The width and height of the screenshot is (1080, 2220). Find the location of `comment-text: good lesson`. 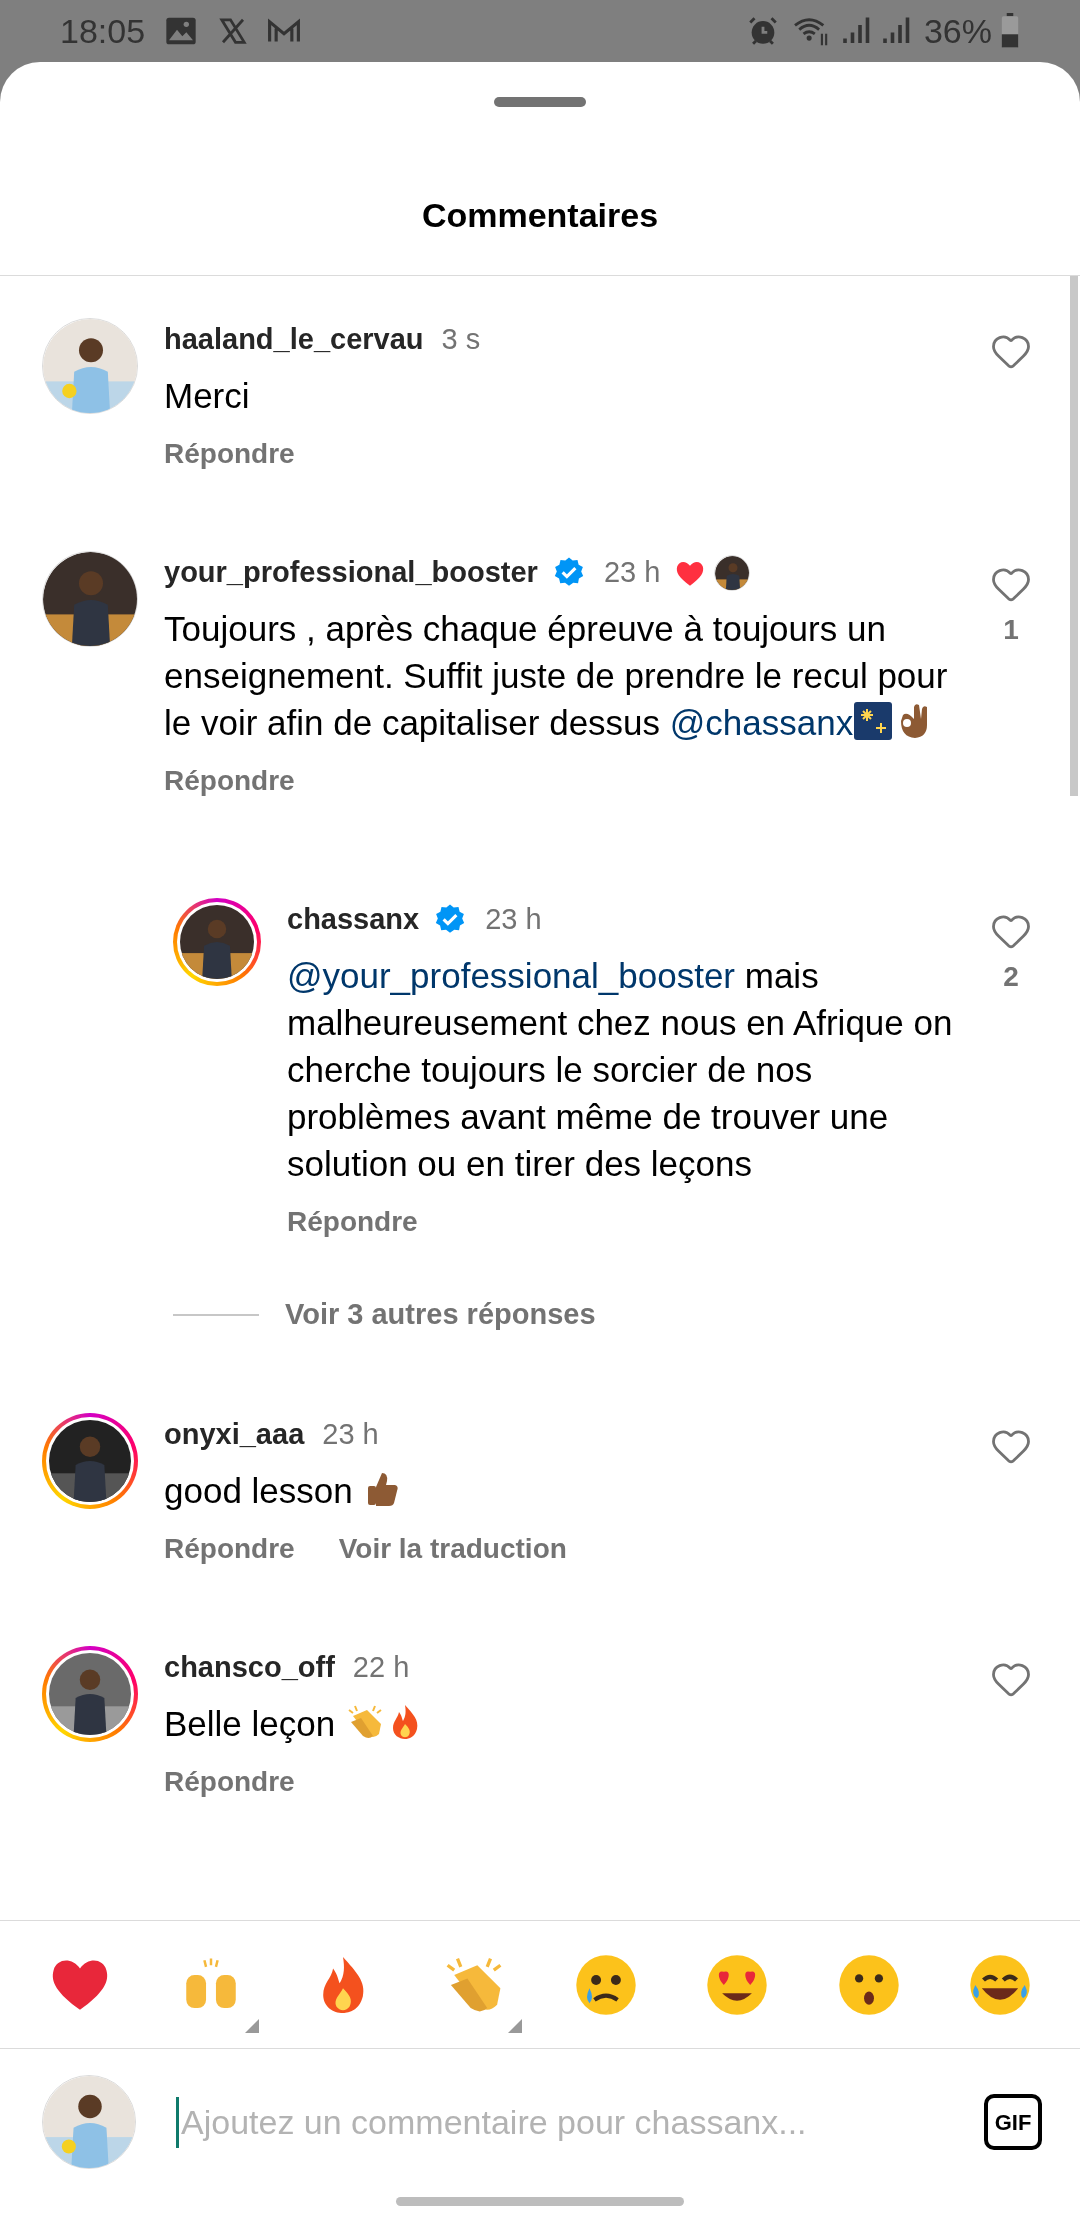

comment-text: good lesson is located at coordinates (565, 1490).